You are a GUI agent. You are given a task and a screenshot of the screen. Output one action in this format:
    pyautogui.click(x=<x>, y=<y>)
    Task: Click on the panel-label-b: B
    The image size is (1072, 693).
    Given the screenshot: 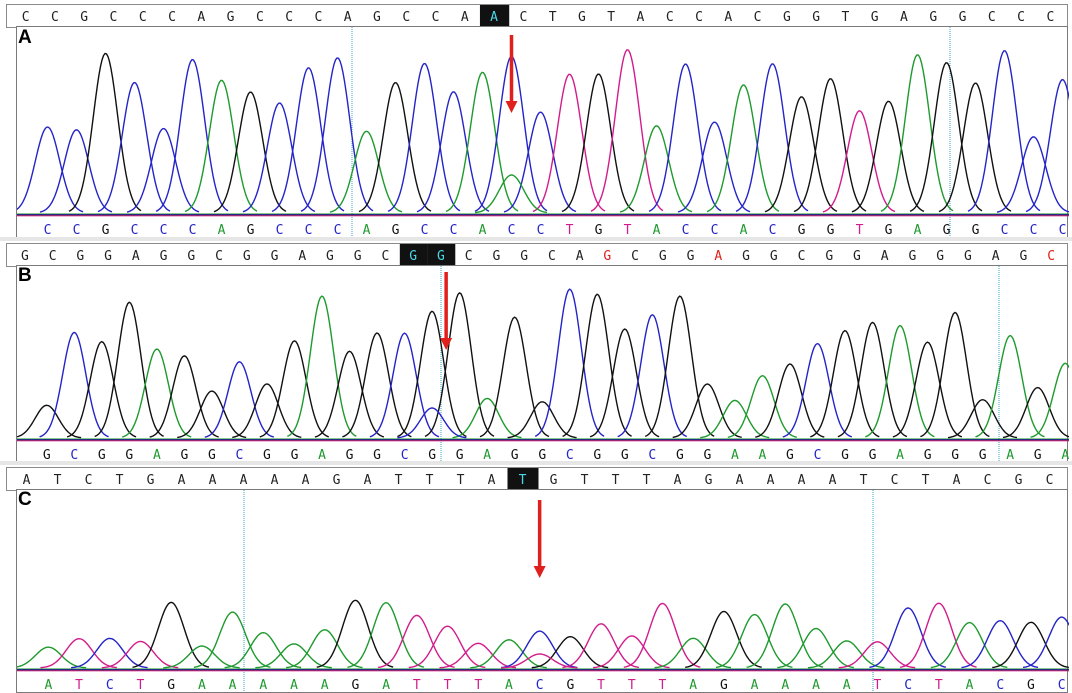 What is the action you would take?
    pyautogui.click(x=25, y=275)
    